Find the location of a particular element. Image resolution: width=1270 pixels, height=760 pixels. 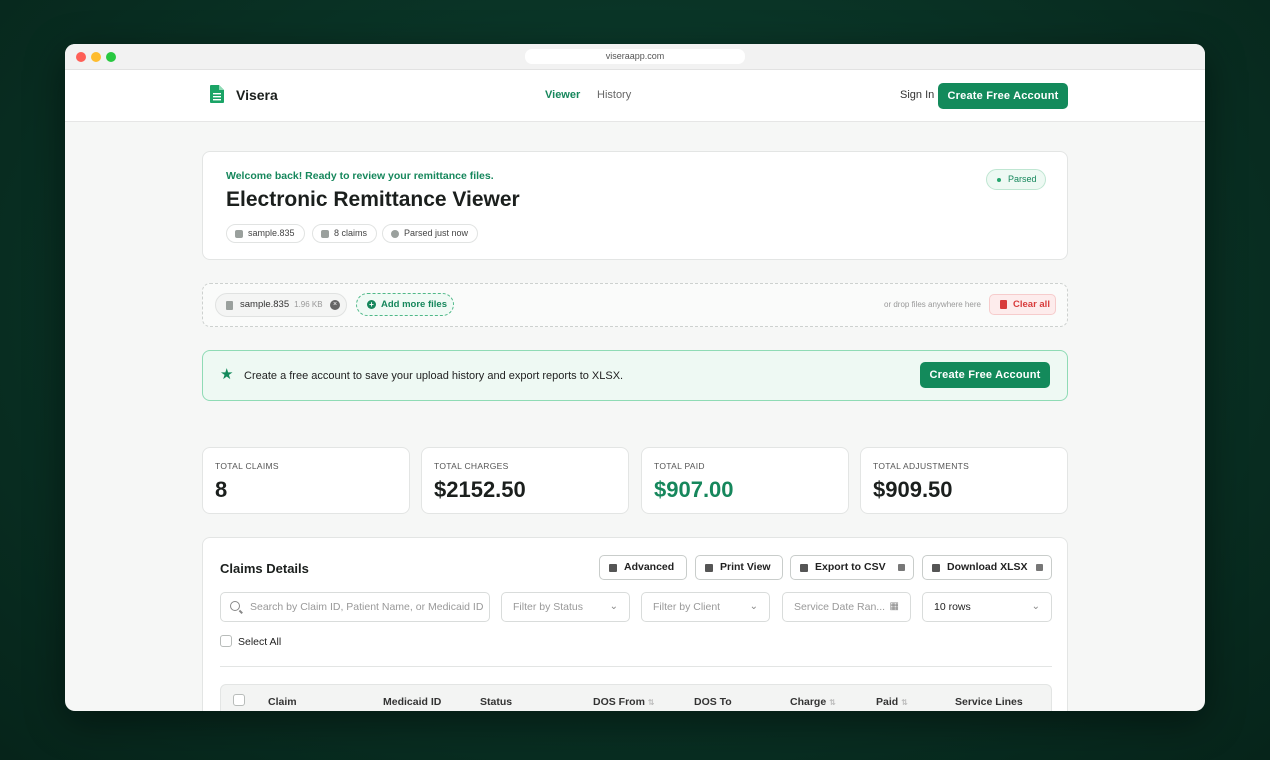

plus-icon: + is located at coordinates (371, 304).